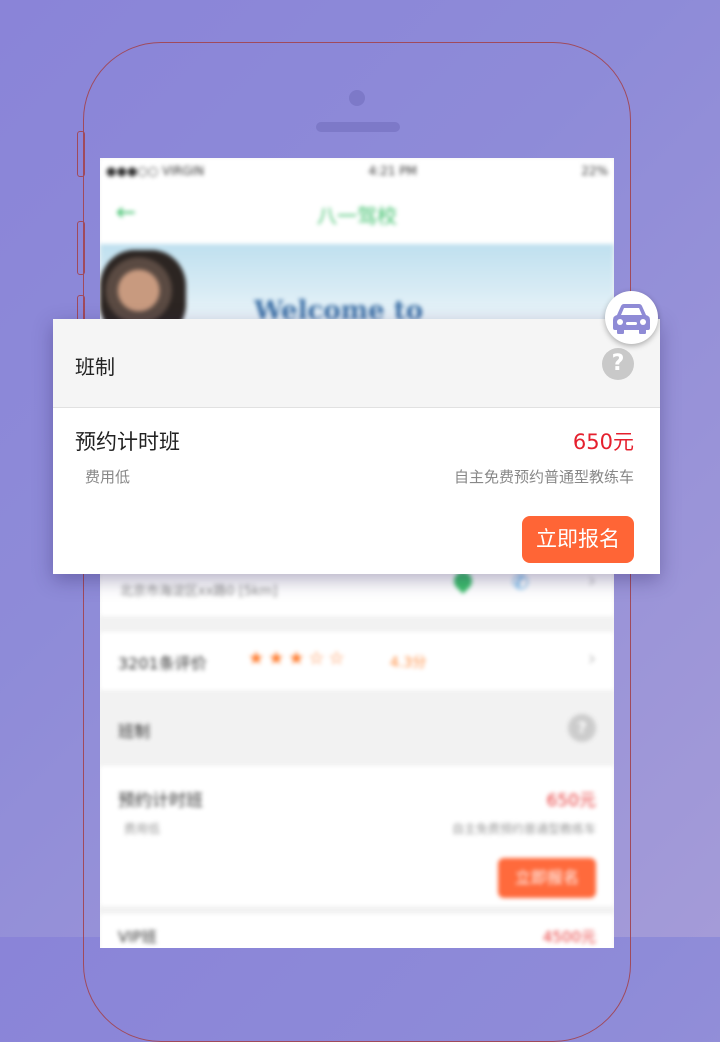 The image size is (720, 1042). What do you see at coordinates (592, 658) in the screenshot?
I see `chevron-right-icon: ›` at bounding box center [592, 658].